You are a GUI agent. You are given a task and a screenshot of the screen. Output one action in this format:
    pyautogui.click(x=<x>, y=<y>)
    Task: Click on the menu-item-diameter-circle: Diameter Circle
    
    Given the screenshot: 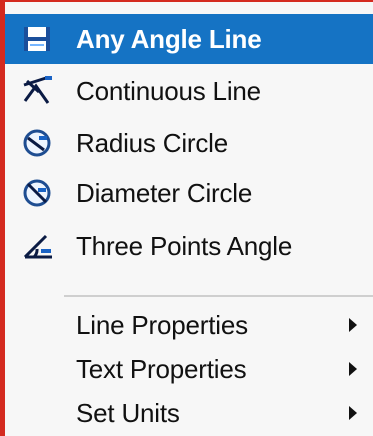 What is the action you would take?
    pyautogui.click(x=189, y=193)
    